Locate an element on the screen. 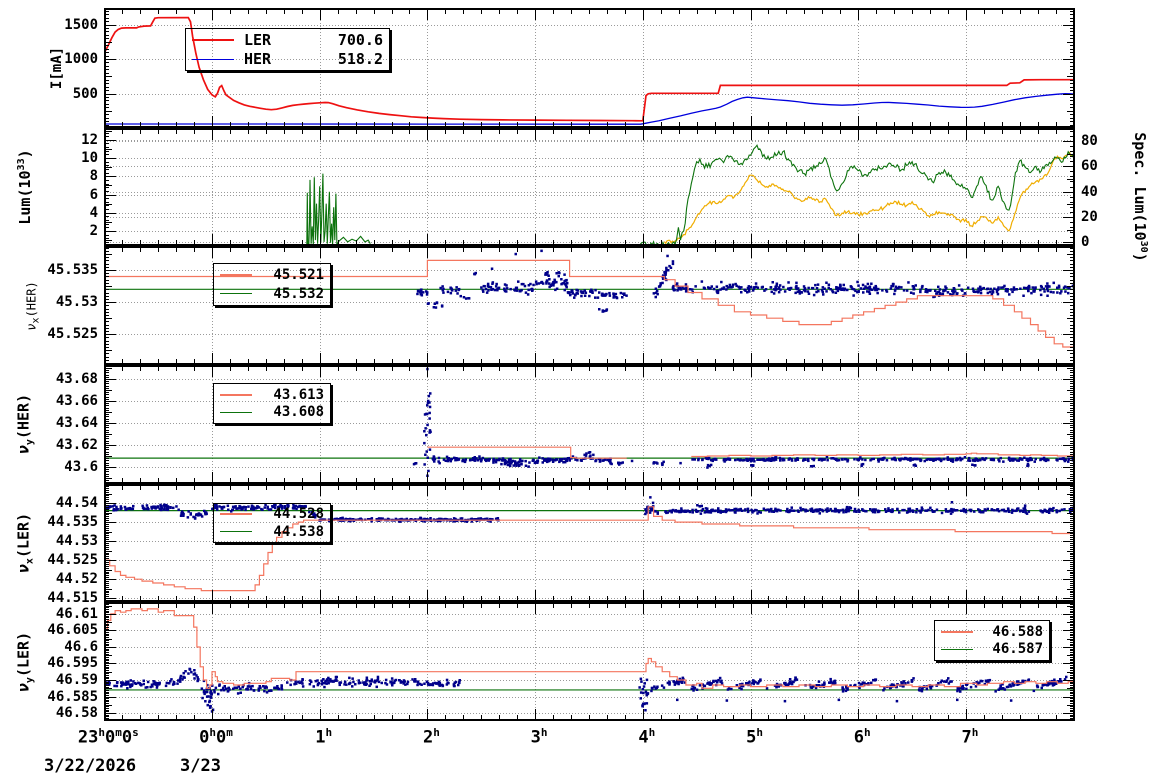 This screenshot has width=1154, height=782. legend-entry-value: 44.528 is located at coordinates (298, 514).